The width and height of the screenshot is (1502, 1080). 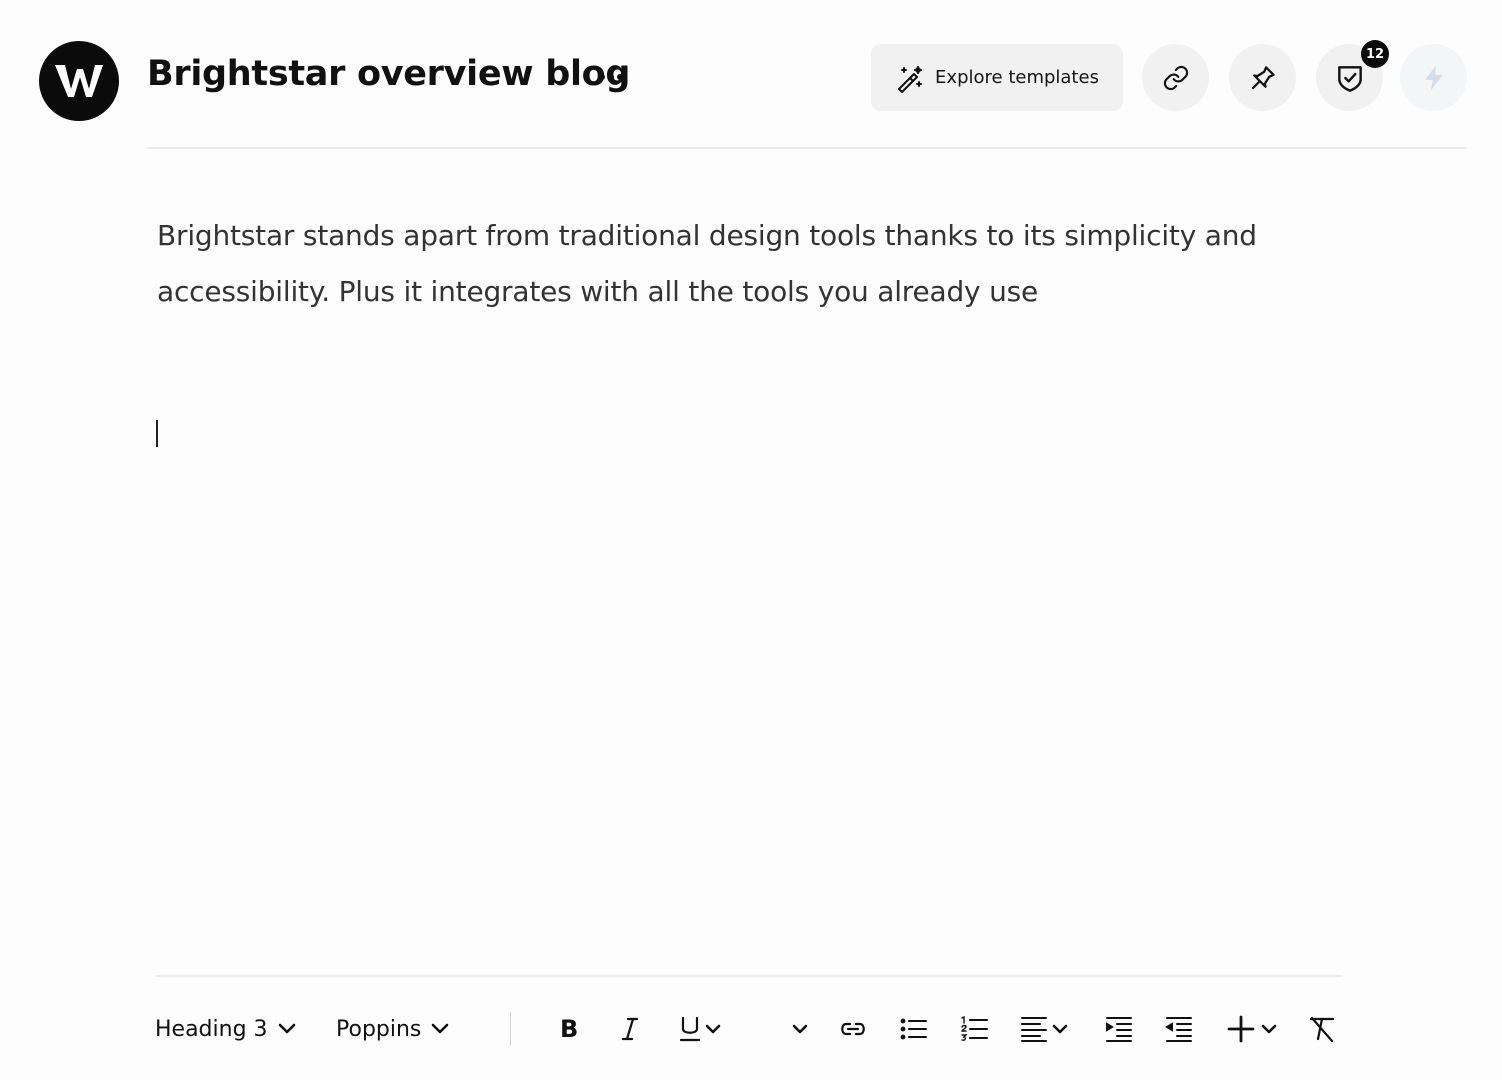 I want to click on explore-templates-label: Explore templates, so click(x=1017, y=77).